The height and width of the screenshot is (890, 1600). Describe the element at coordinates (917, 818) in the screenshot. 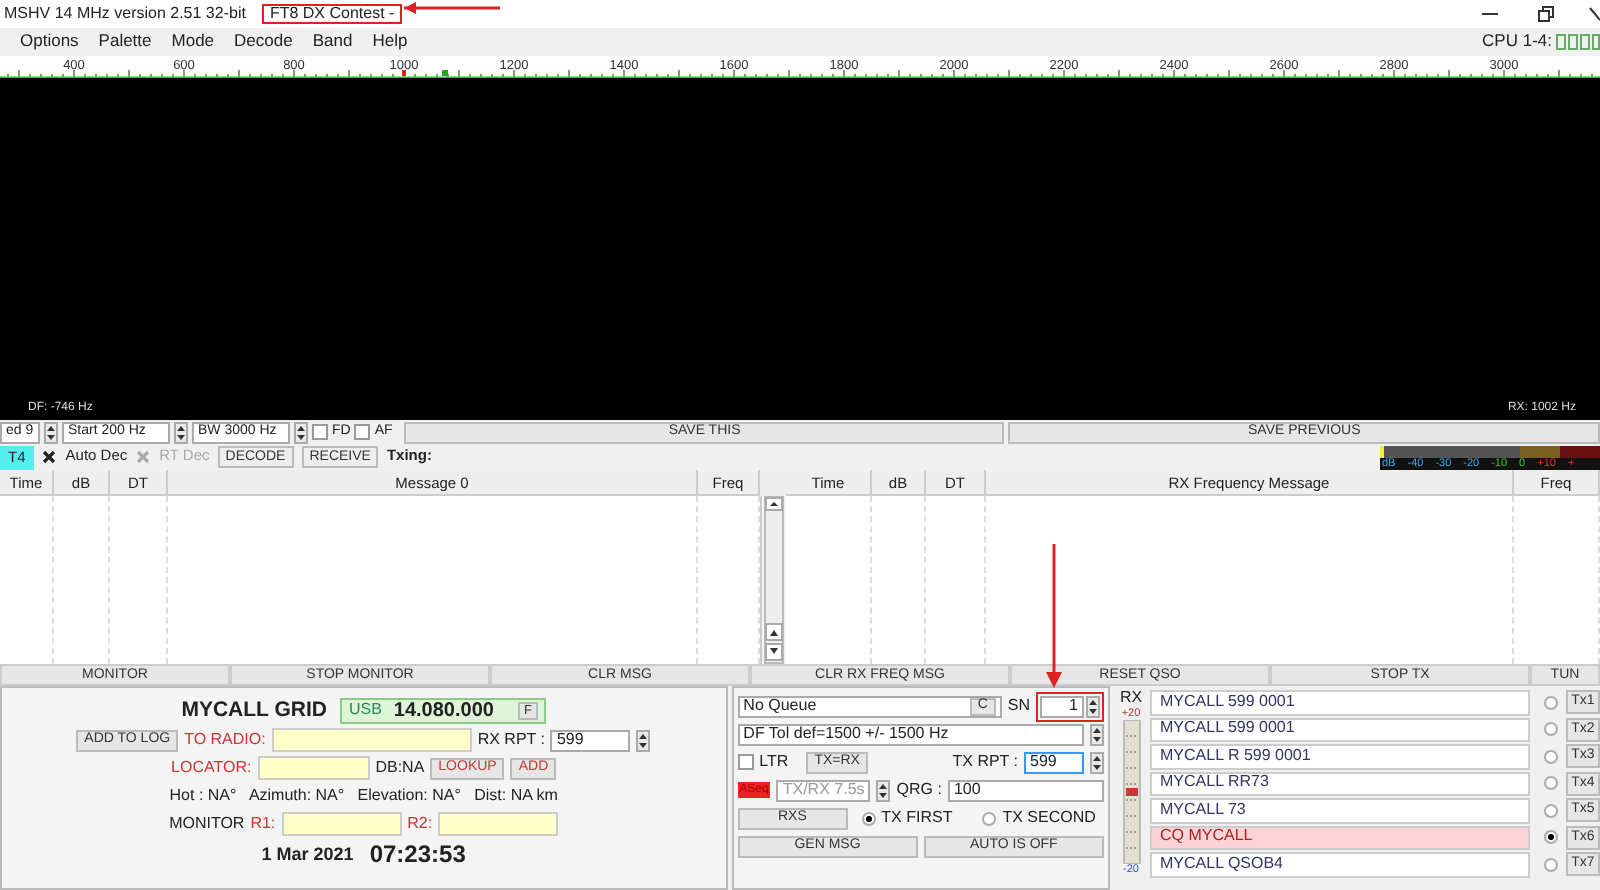

I see `radio-label: TX FIRST` at that location.